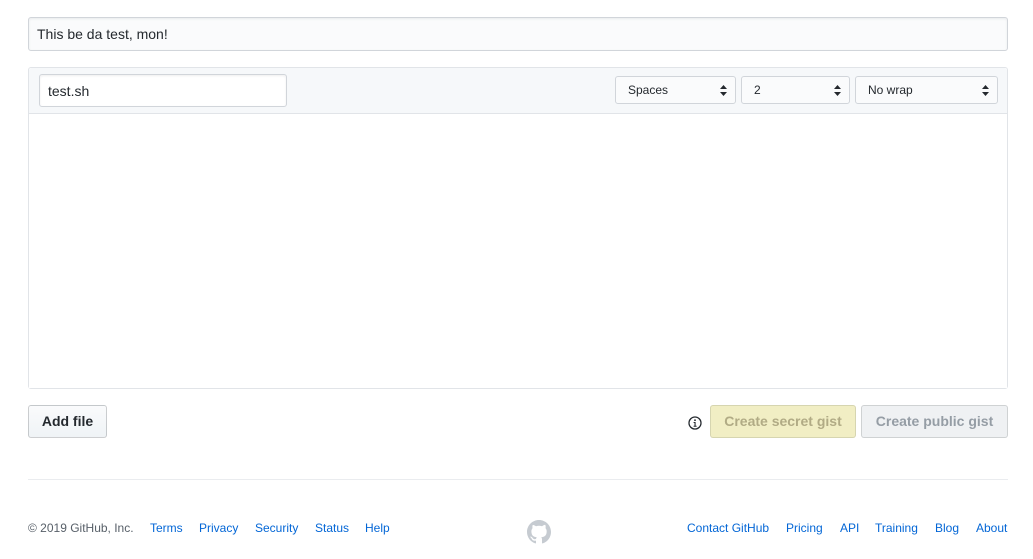 Image resolution: width=1033 pixels, height=559 pixels. What do you see at coordinates (377, 528) in the screenshot?
I see `footer-link-help: Help` at bounding box center [377, 528].